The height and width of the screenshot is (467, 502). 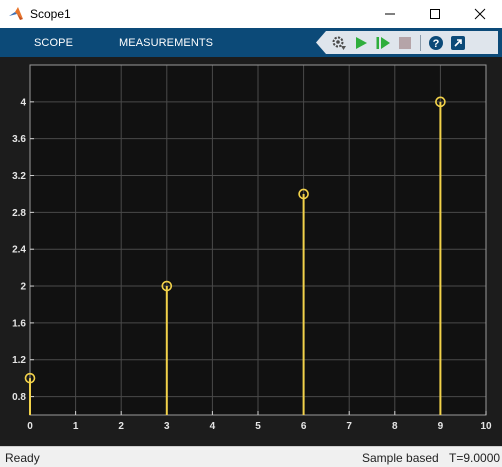 What do you see at coordinates (19, 176) in the screenshot?
I see `y-tick-label: 3.2` at bounding box center [19, 176].